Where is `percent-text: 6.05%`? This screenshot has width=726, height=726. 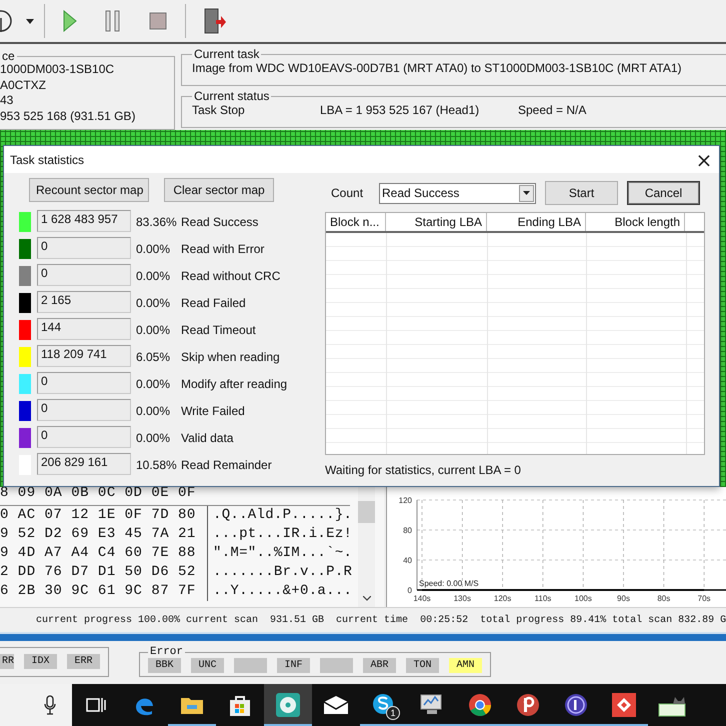 percent-text: 6.05% is located at coordinates (154, 357).